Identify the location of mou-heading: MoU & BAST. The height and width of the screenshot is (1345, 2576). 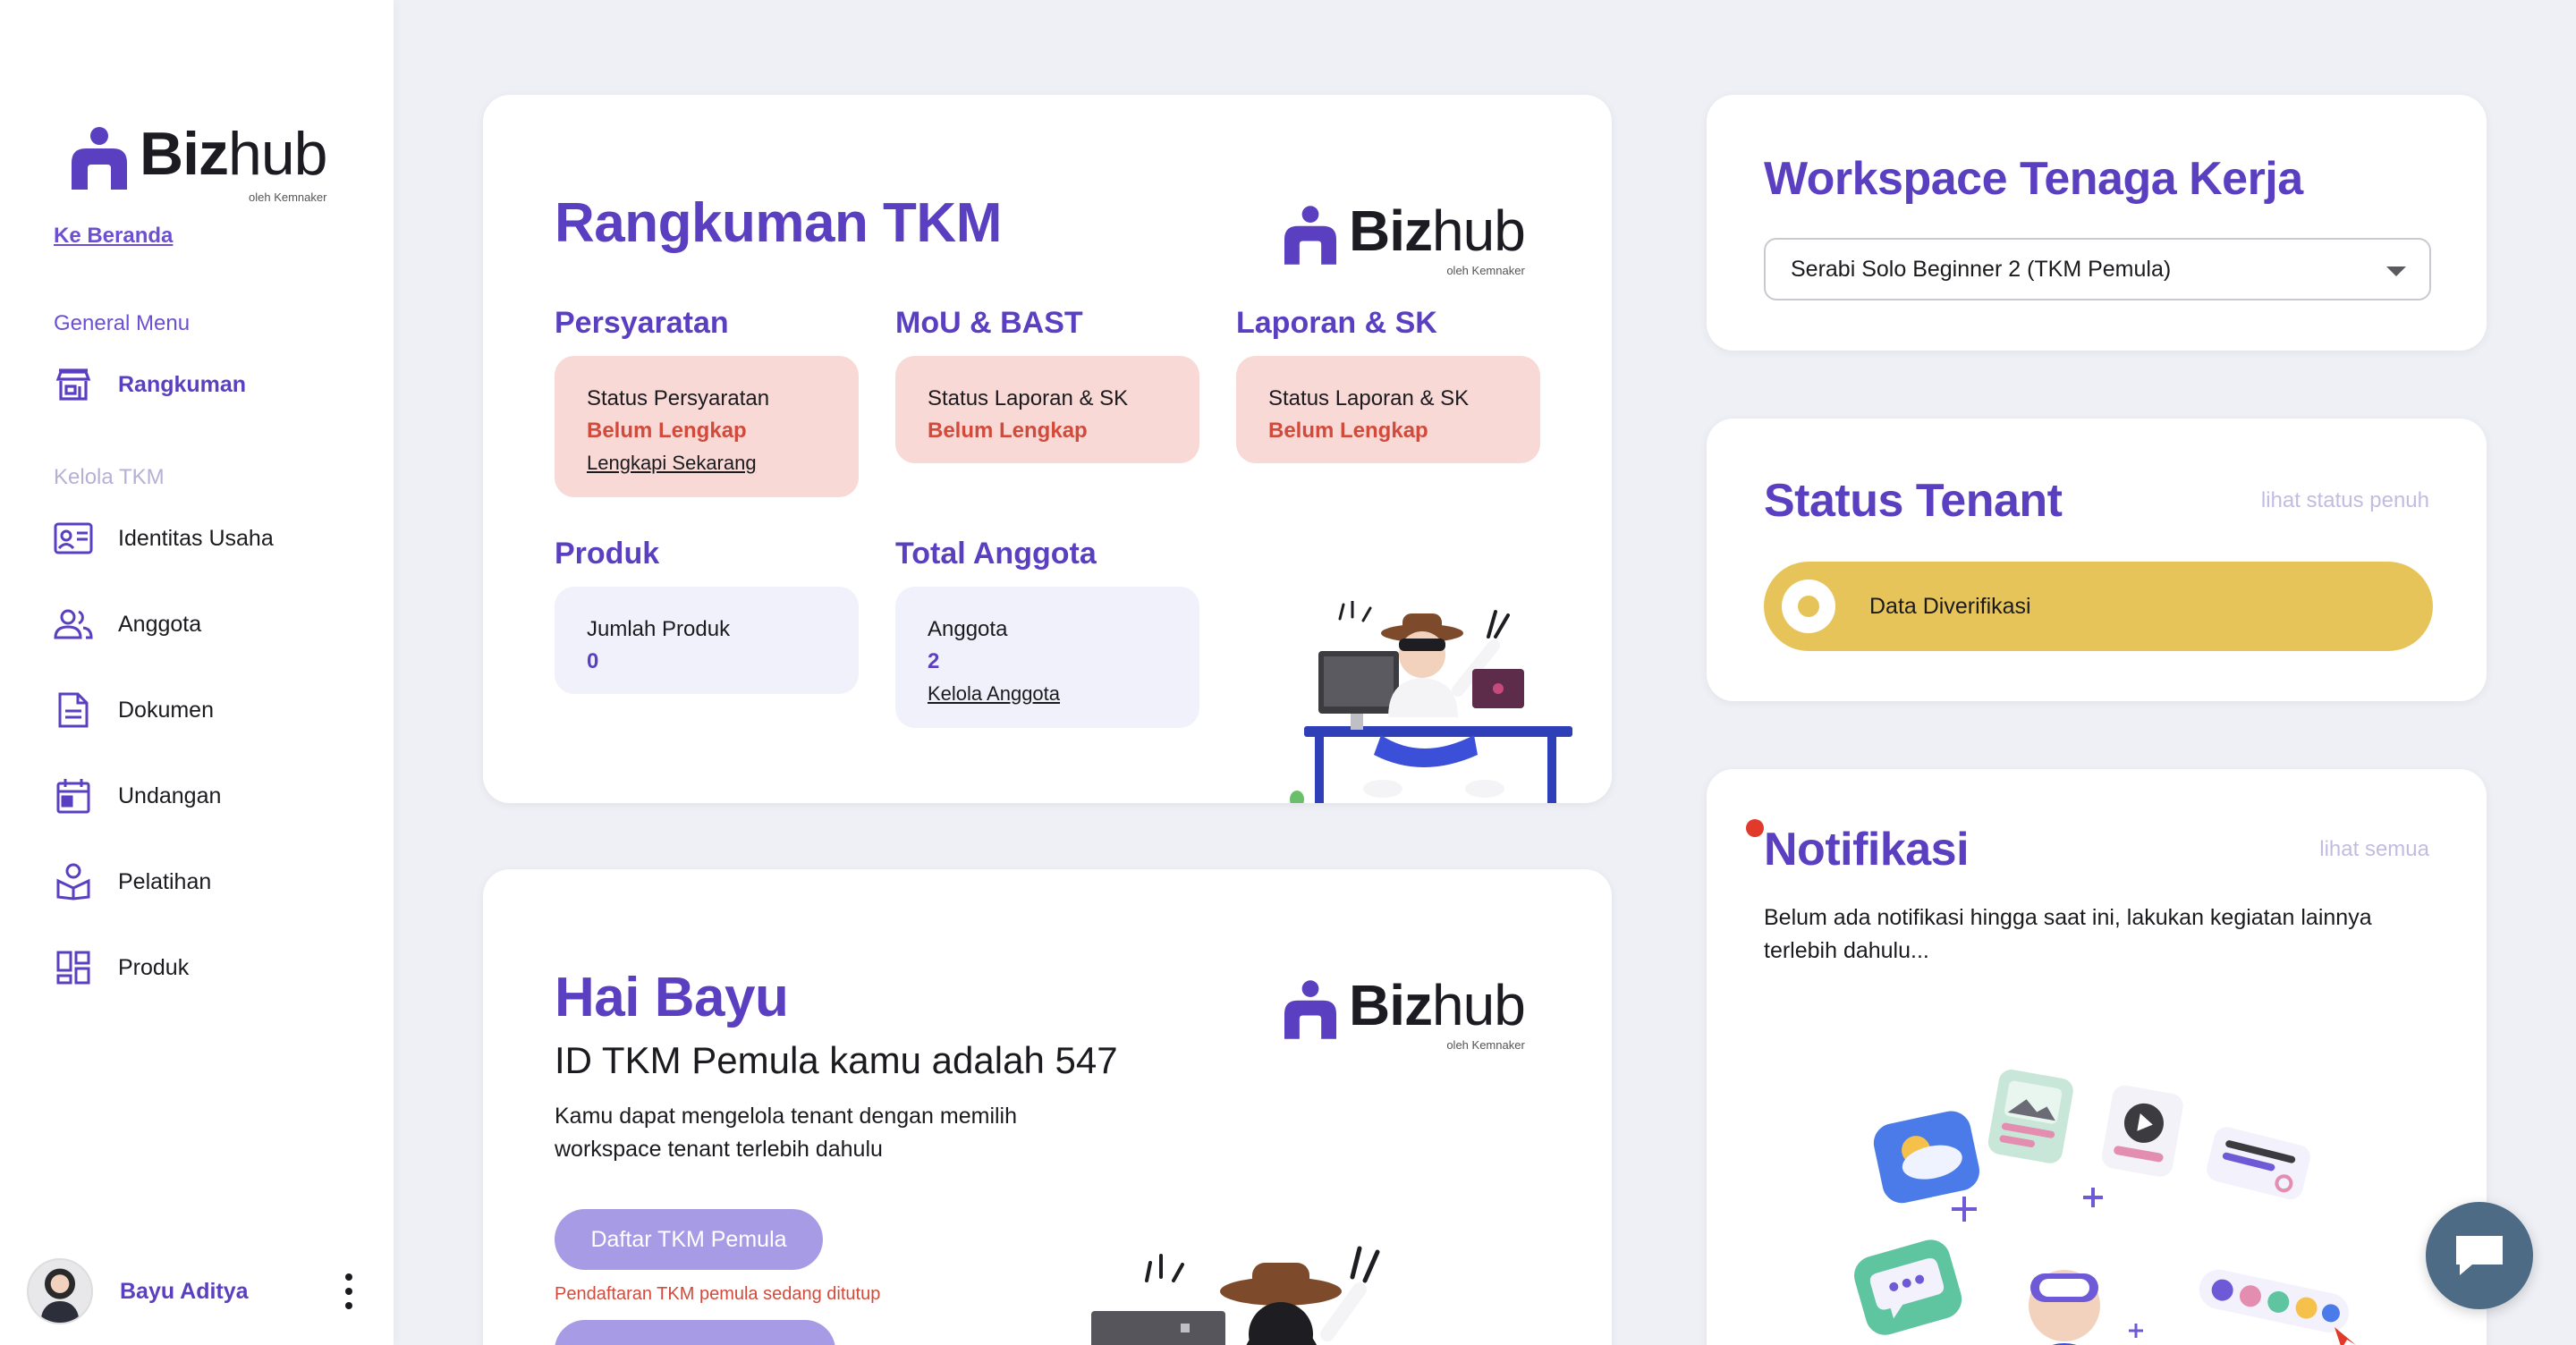
(989, 323).